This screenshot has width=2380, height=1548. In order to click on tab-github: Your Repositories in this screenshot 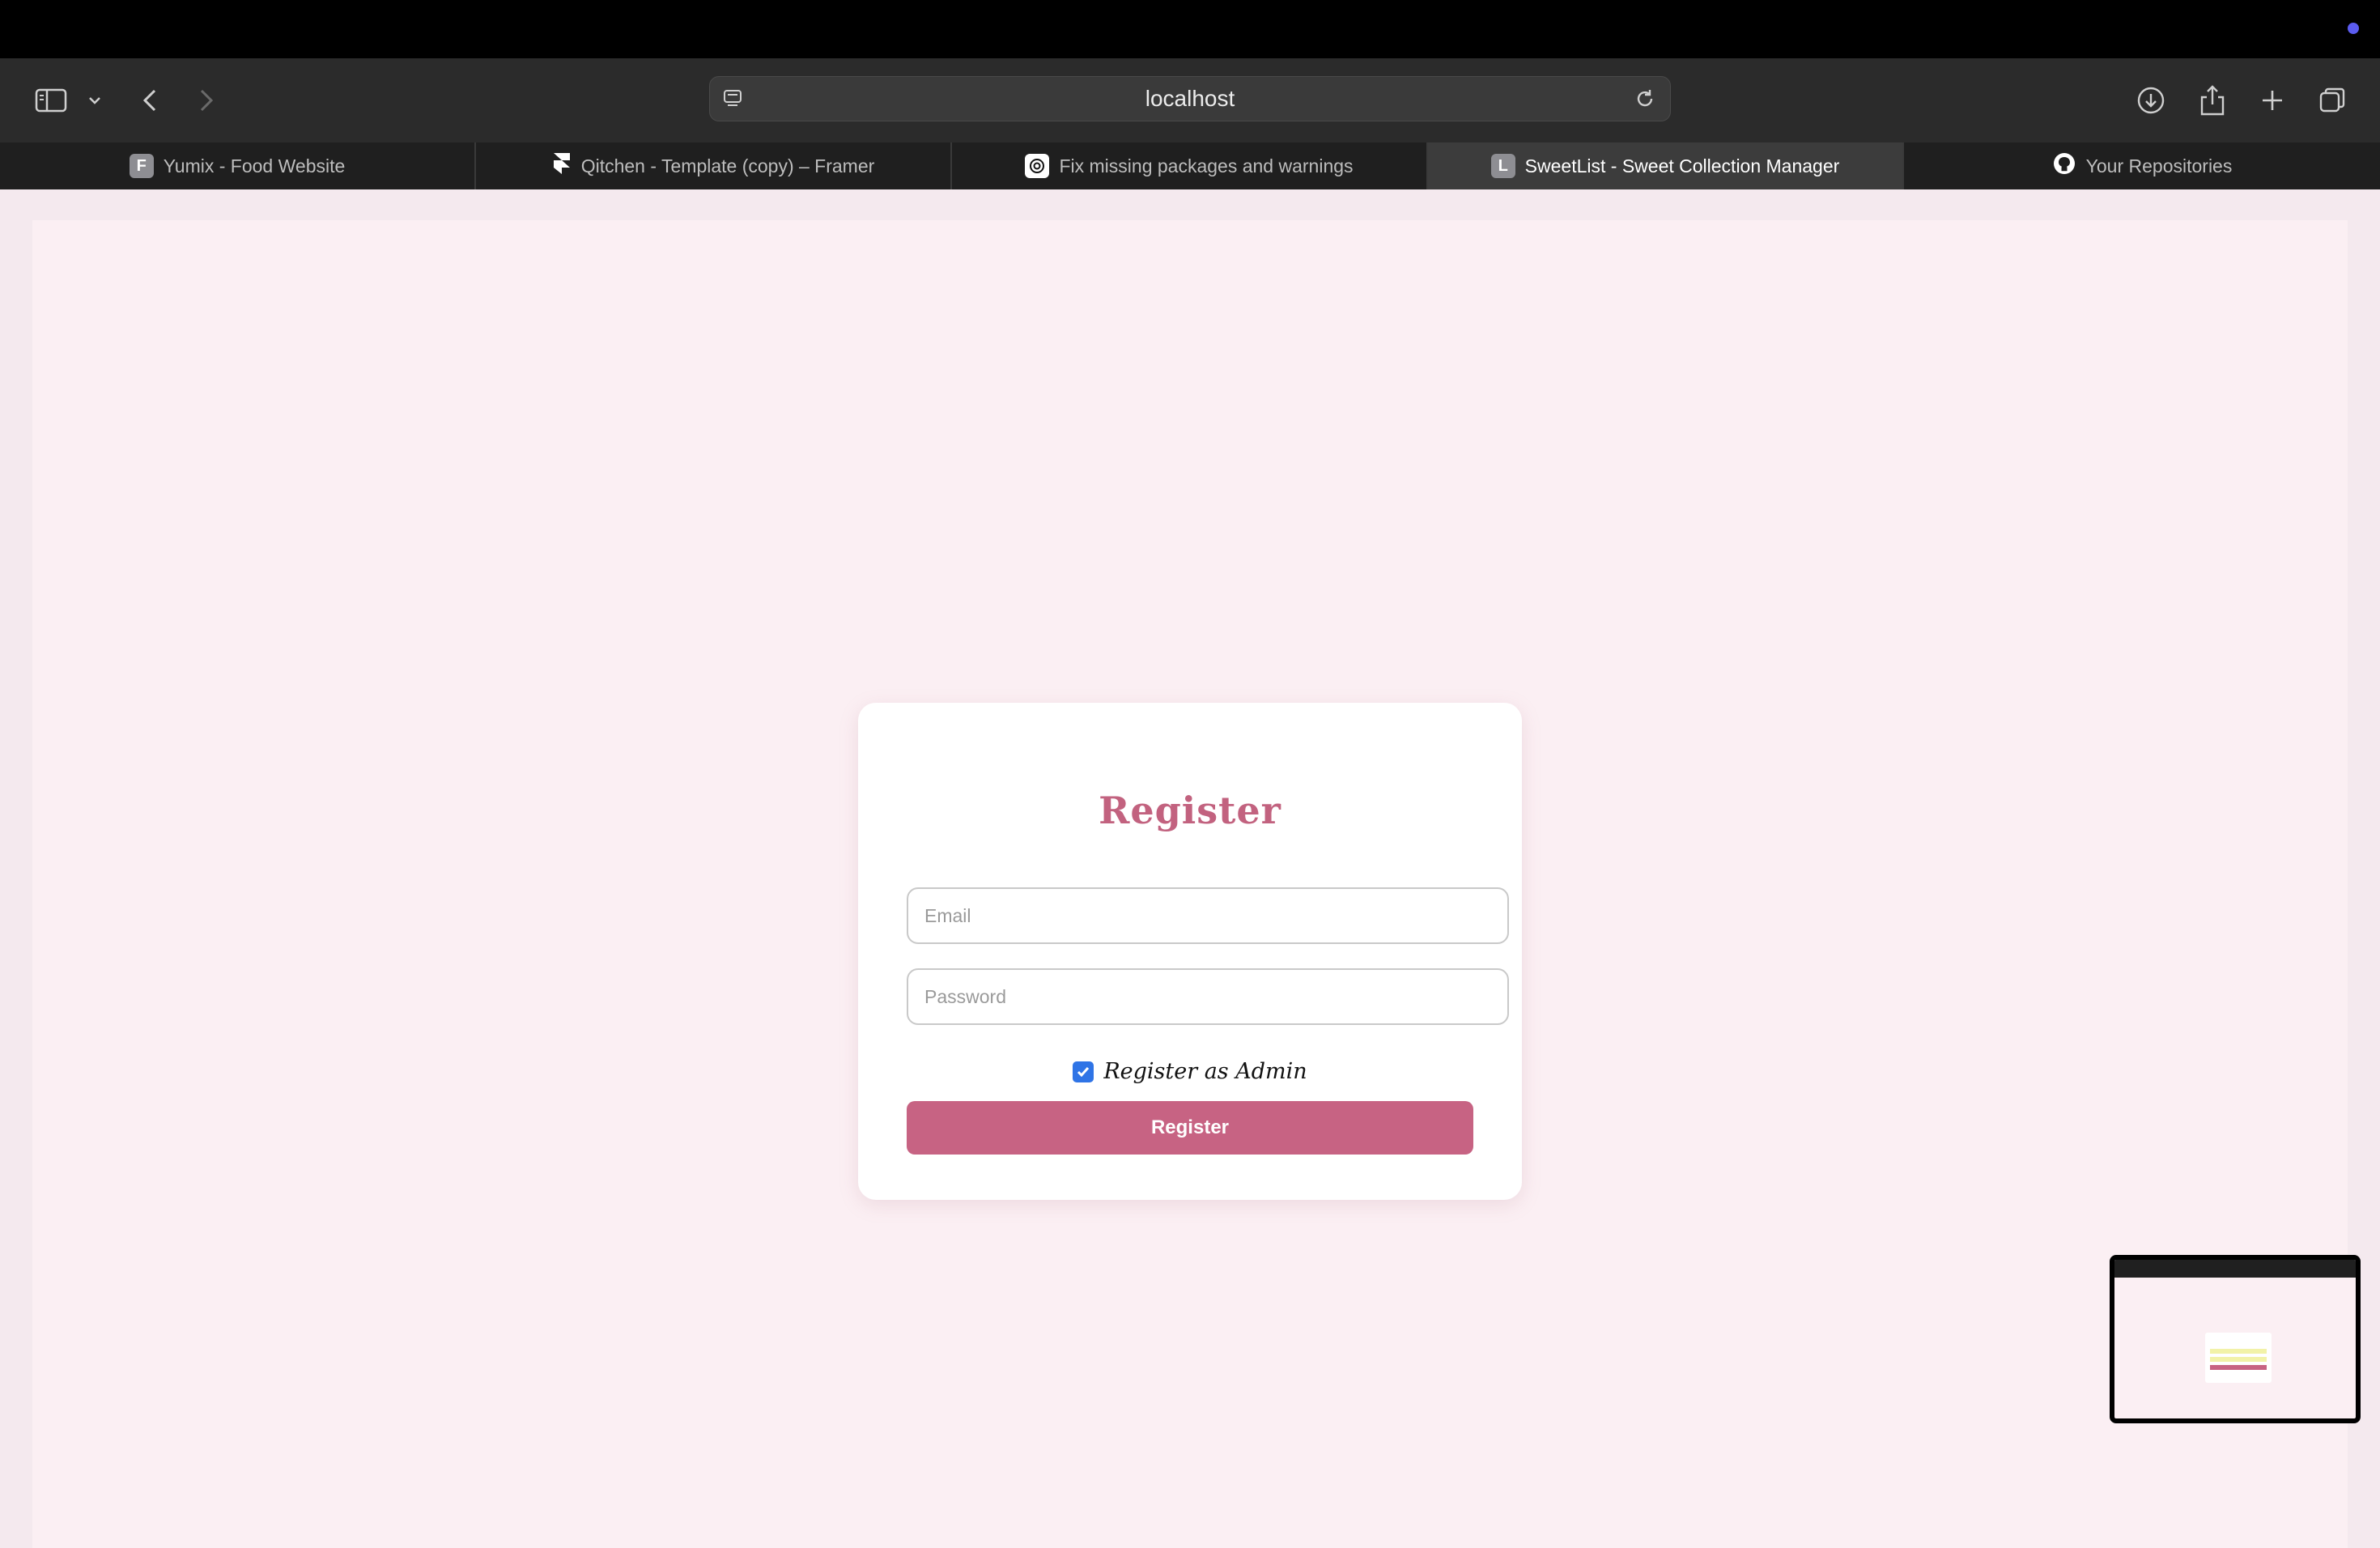, I will do `click(2142, 166)`.